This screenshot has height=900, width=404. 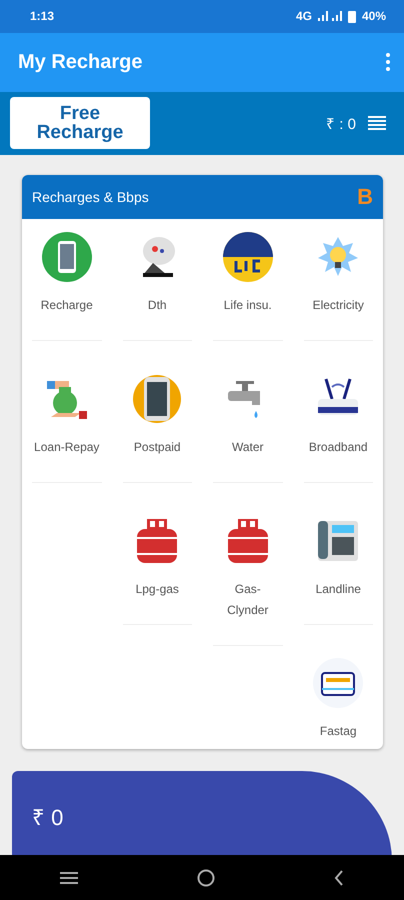 I want to click on service-tile: Loan-Repay, so click(x=67, y=421).